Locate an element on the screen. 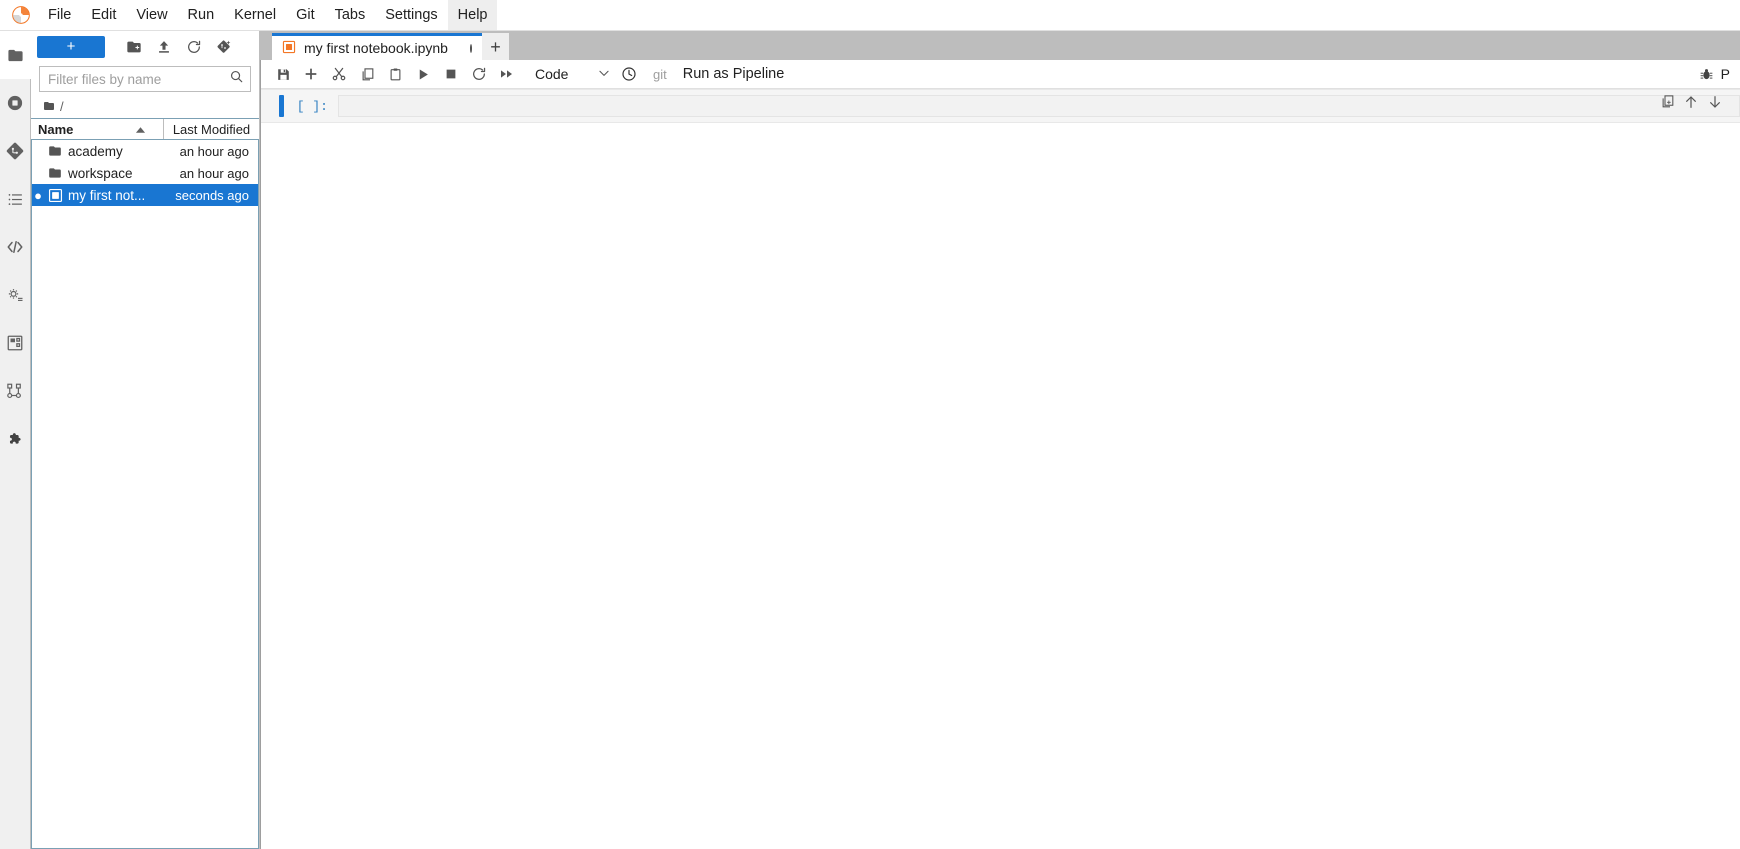 This screenshot has height=849, width=1740. copy-icon is located at coordinates (367, 74).